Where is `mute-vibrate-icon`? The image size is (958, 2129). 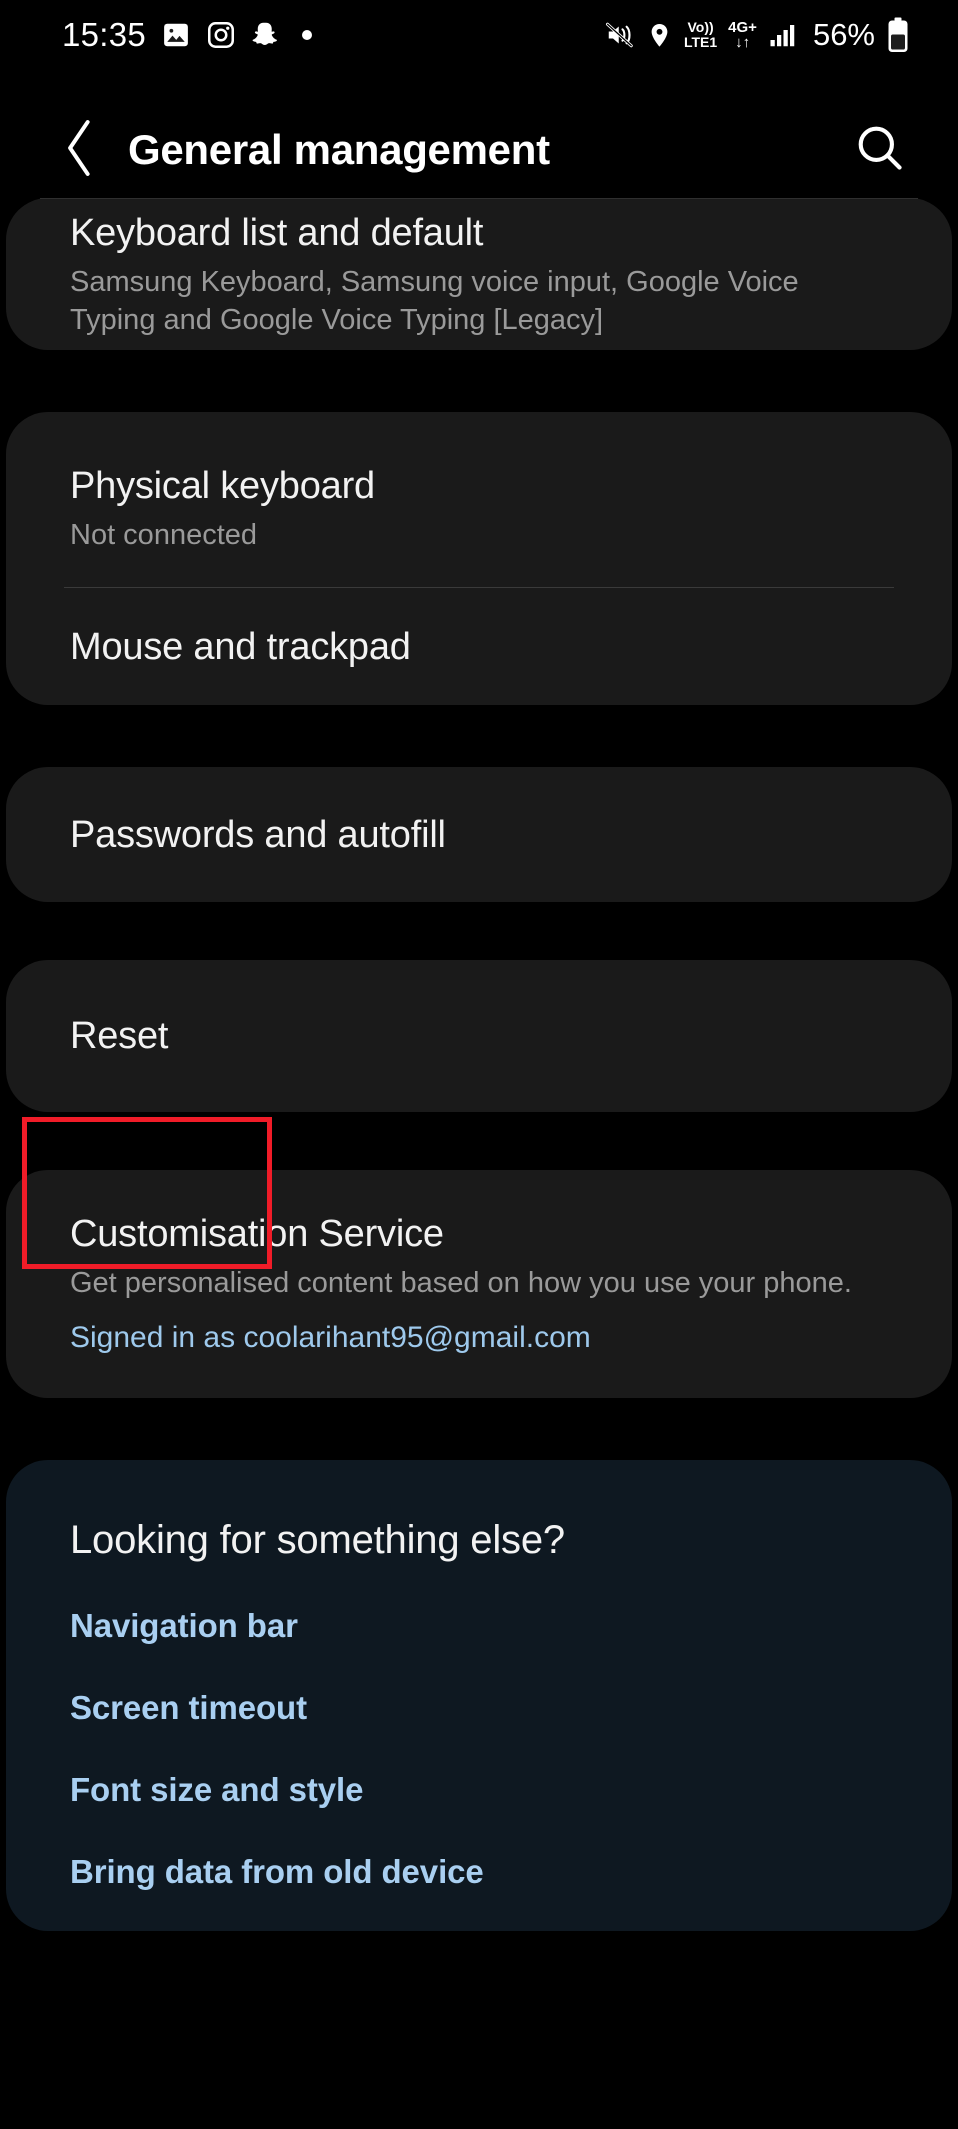 mute-vibrate-icon is located at coordinates (620, 35).